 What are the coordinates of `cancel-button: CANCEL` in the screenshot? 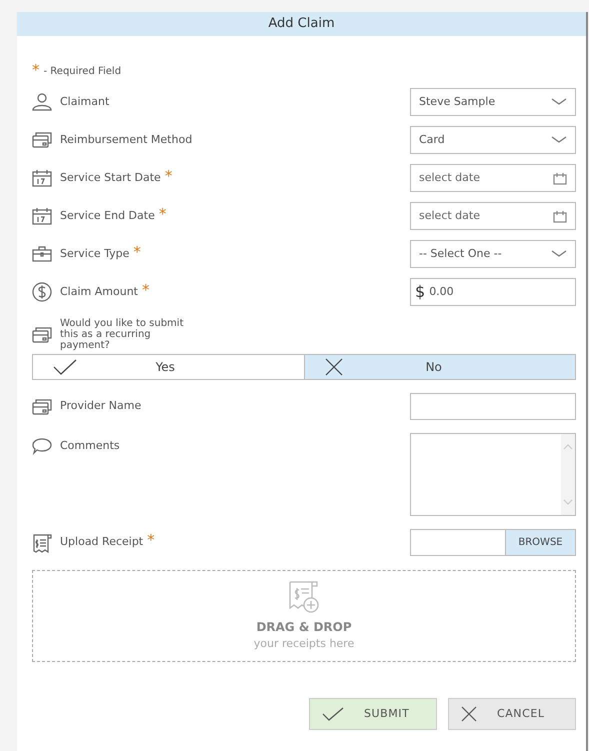 It's located at (512, 714).